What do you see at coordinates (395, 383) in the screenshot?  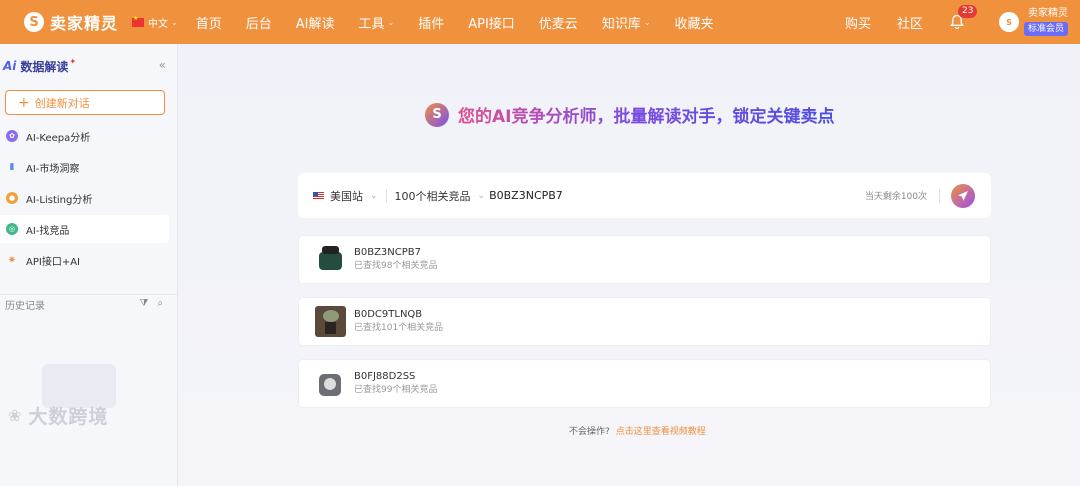 I see `result-info: B0FJ88D2SS 已查找99个相关竞品` at bounding box center [395, 383].